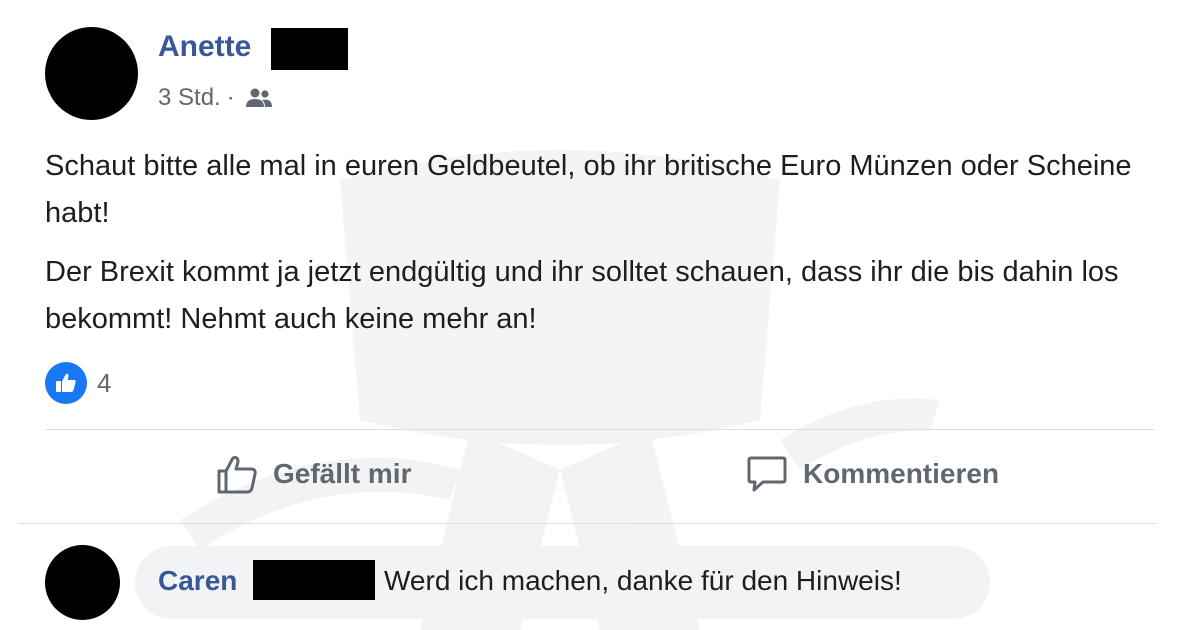  What do you see at coordinates (189, 98) in the screenshot?
I see `post-timestamp: 3 Std.` at bounding box center [189, 98].